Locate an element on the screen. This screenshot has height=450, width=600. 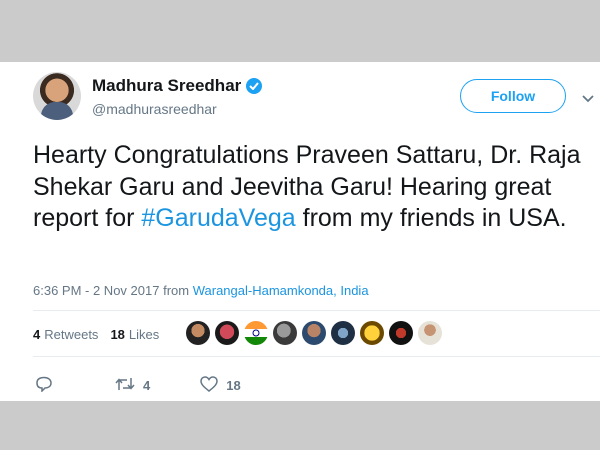
like-count: 18 is located at coordinates (233, 385).